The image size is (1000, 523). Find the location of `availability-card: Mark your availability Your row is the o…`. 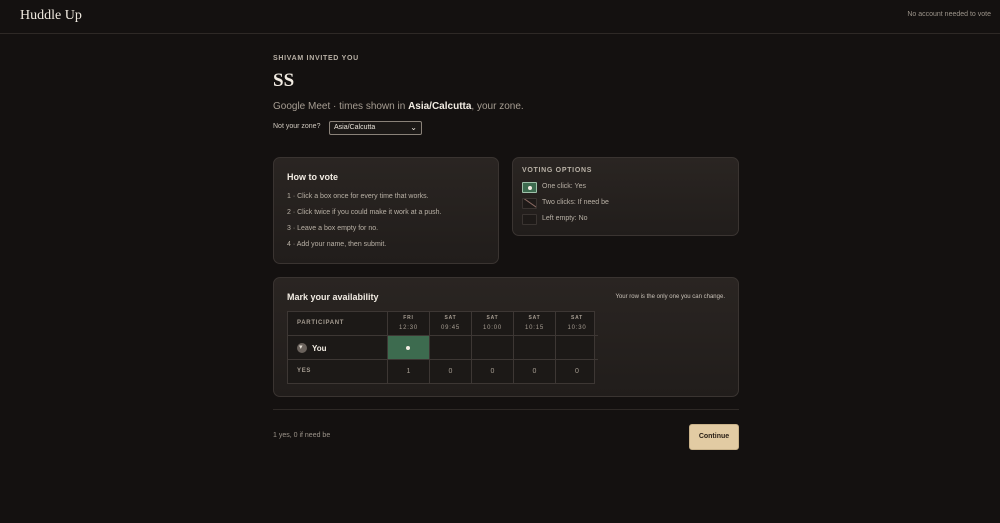

availability-card: Mark your availability Your row is the o… is located at coordinates (506, 337).